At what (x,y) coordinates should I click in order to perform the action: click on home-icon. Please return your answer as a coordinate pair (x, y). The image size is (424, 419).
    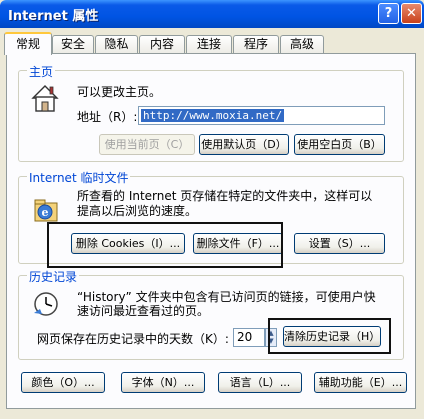
    Looking at the image, I should click on (45, 98).